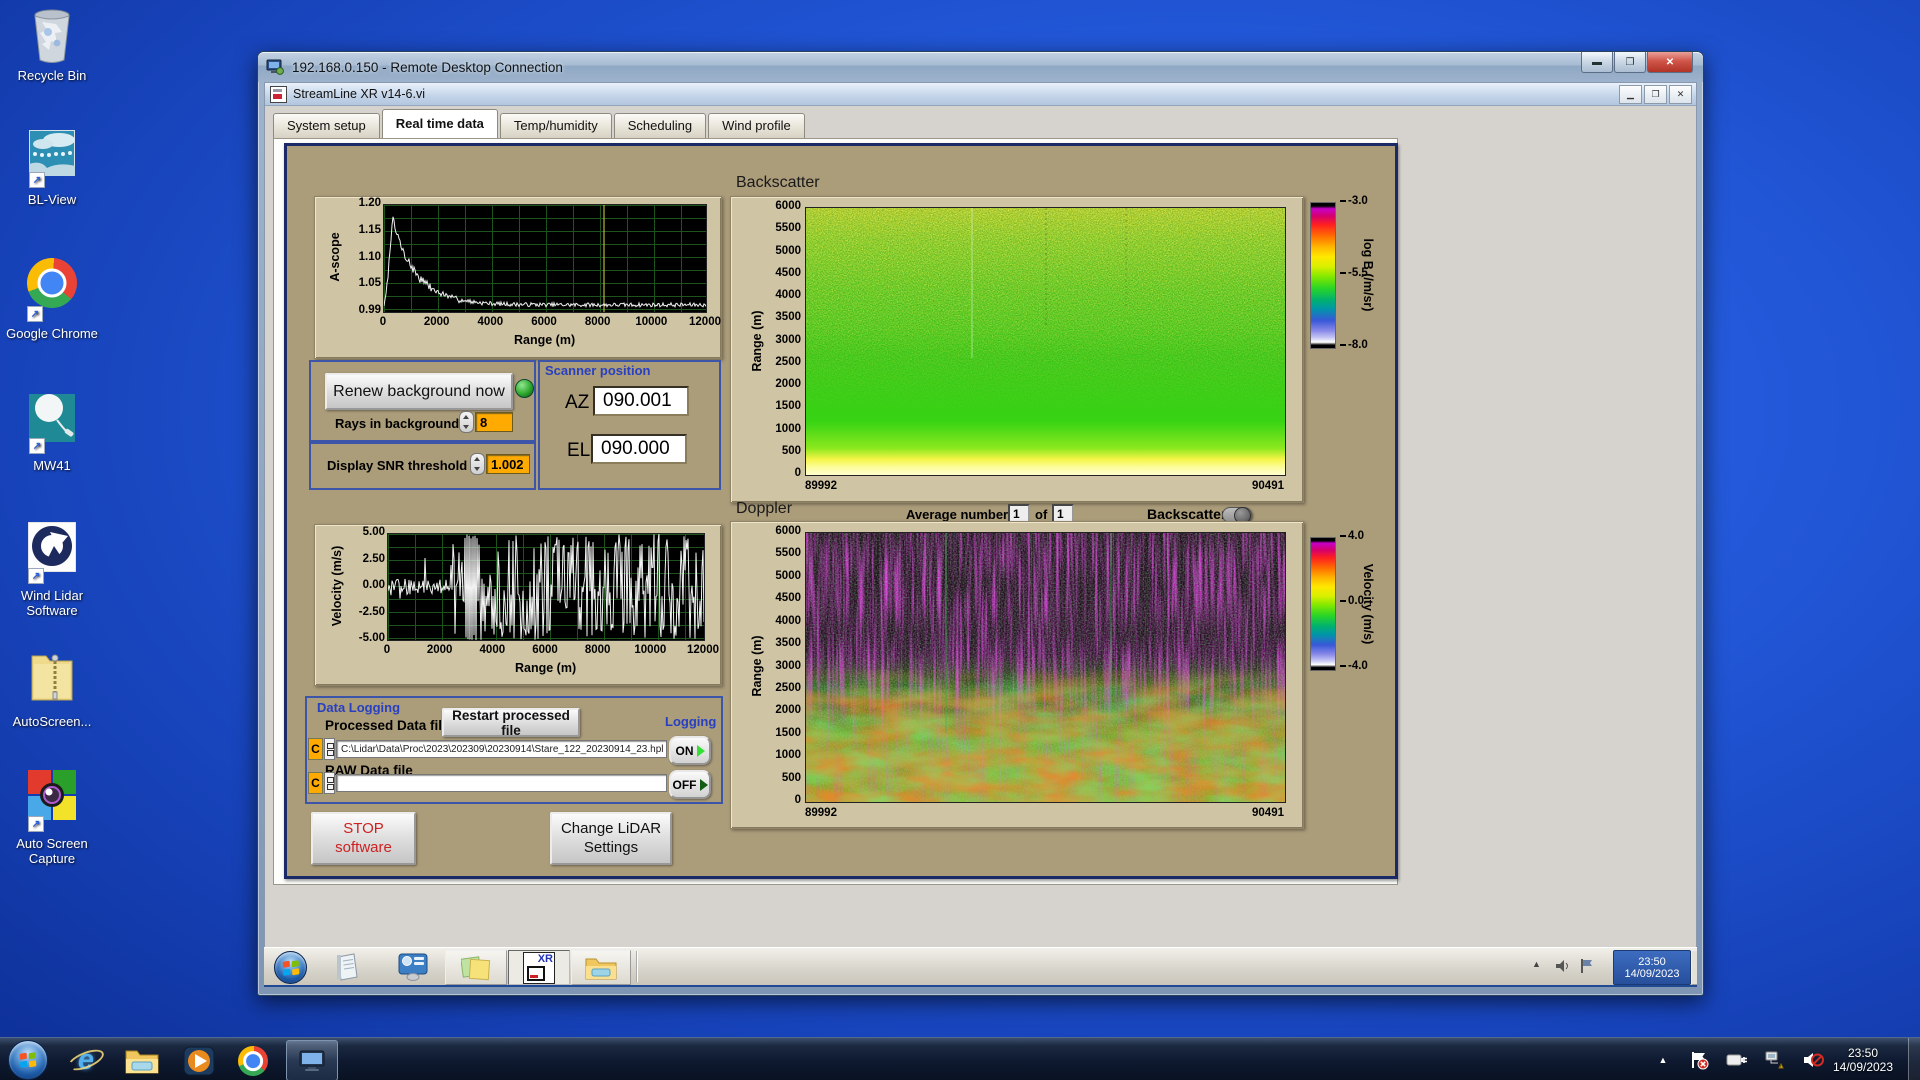 The width and height of the screenshot is (1920, 1080). I want to click on velocity-y-label: Velocity (m/s), so click(337, 586).